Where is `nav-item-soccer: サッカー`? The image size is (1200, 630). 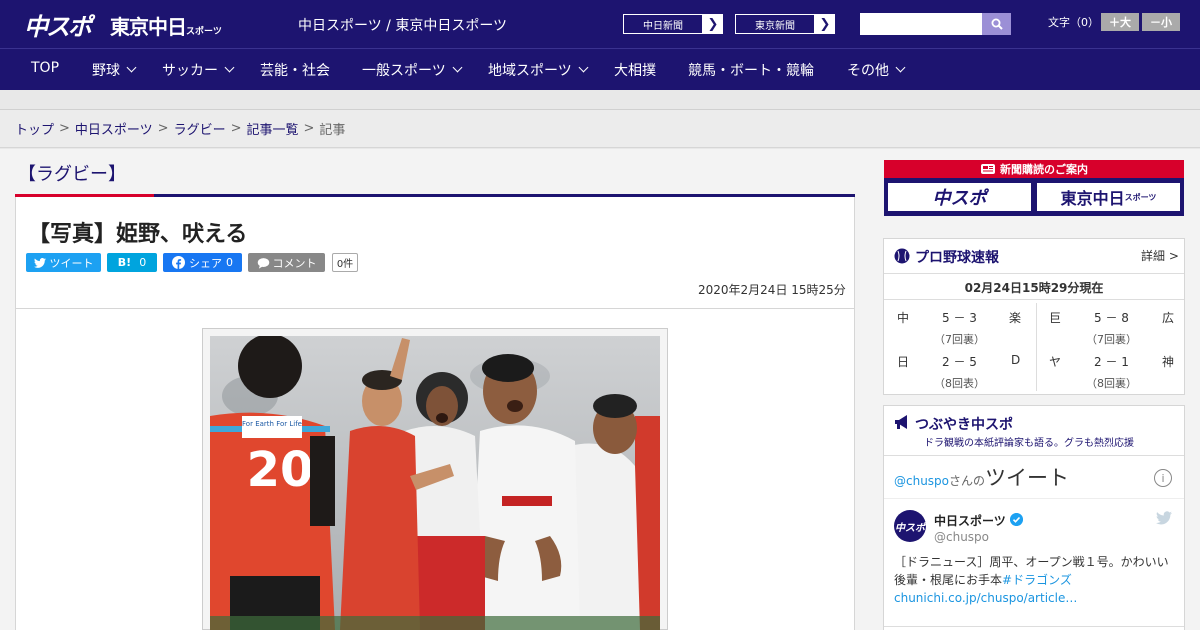
nav-item-soccer: サッカー is located at coordinates (198, 70).